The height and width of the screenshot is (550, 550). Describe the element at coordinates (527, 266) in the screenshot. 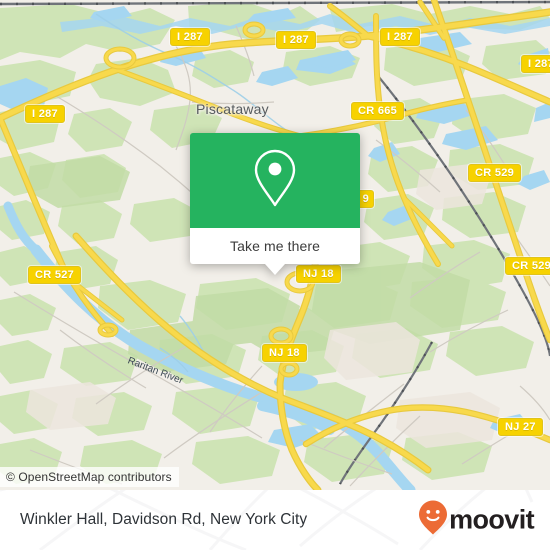

I see `road-shield-cr529-lower: CR 529` at that location.